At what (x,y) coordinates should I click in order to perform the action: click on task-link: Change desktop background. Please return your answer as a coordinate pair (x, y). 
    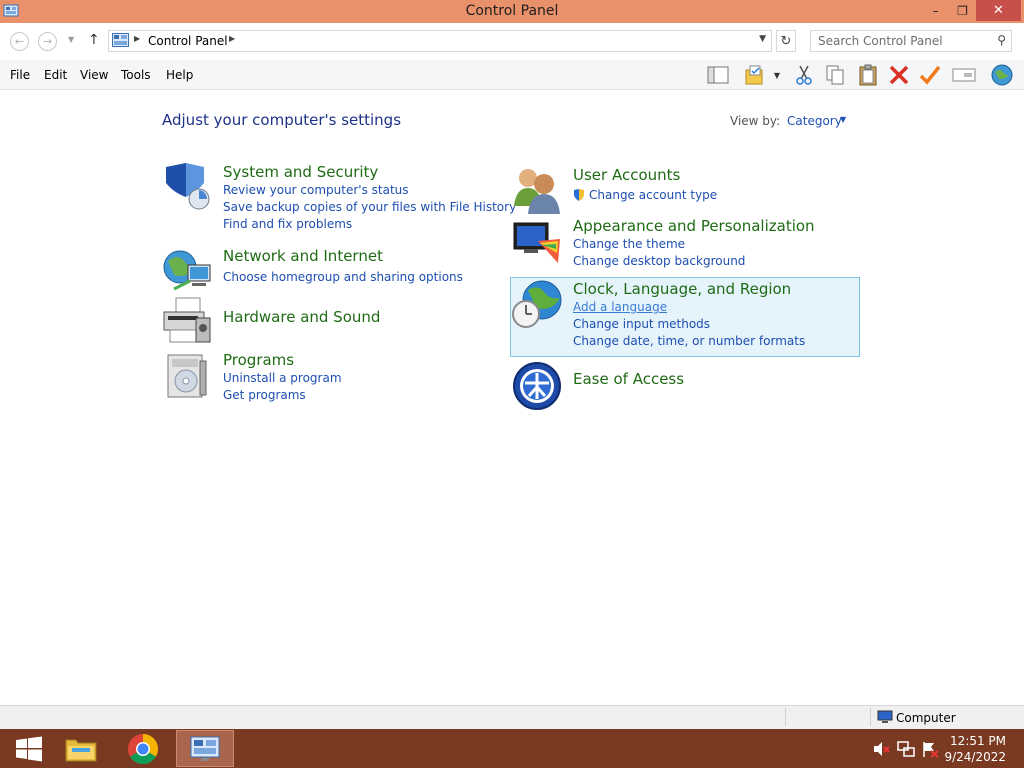
    Looking at the image, I should click on (659, 261).